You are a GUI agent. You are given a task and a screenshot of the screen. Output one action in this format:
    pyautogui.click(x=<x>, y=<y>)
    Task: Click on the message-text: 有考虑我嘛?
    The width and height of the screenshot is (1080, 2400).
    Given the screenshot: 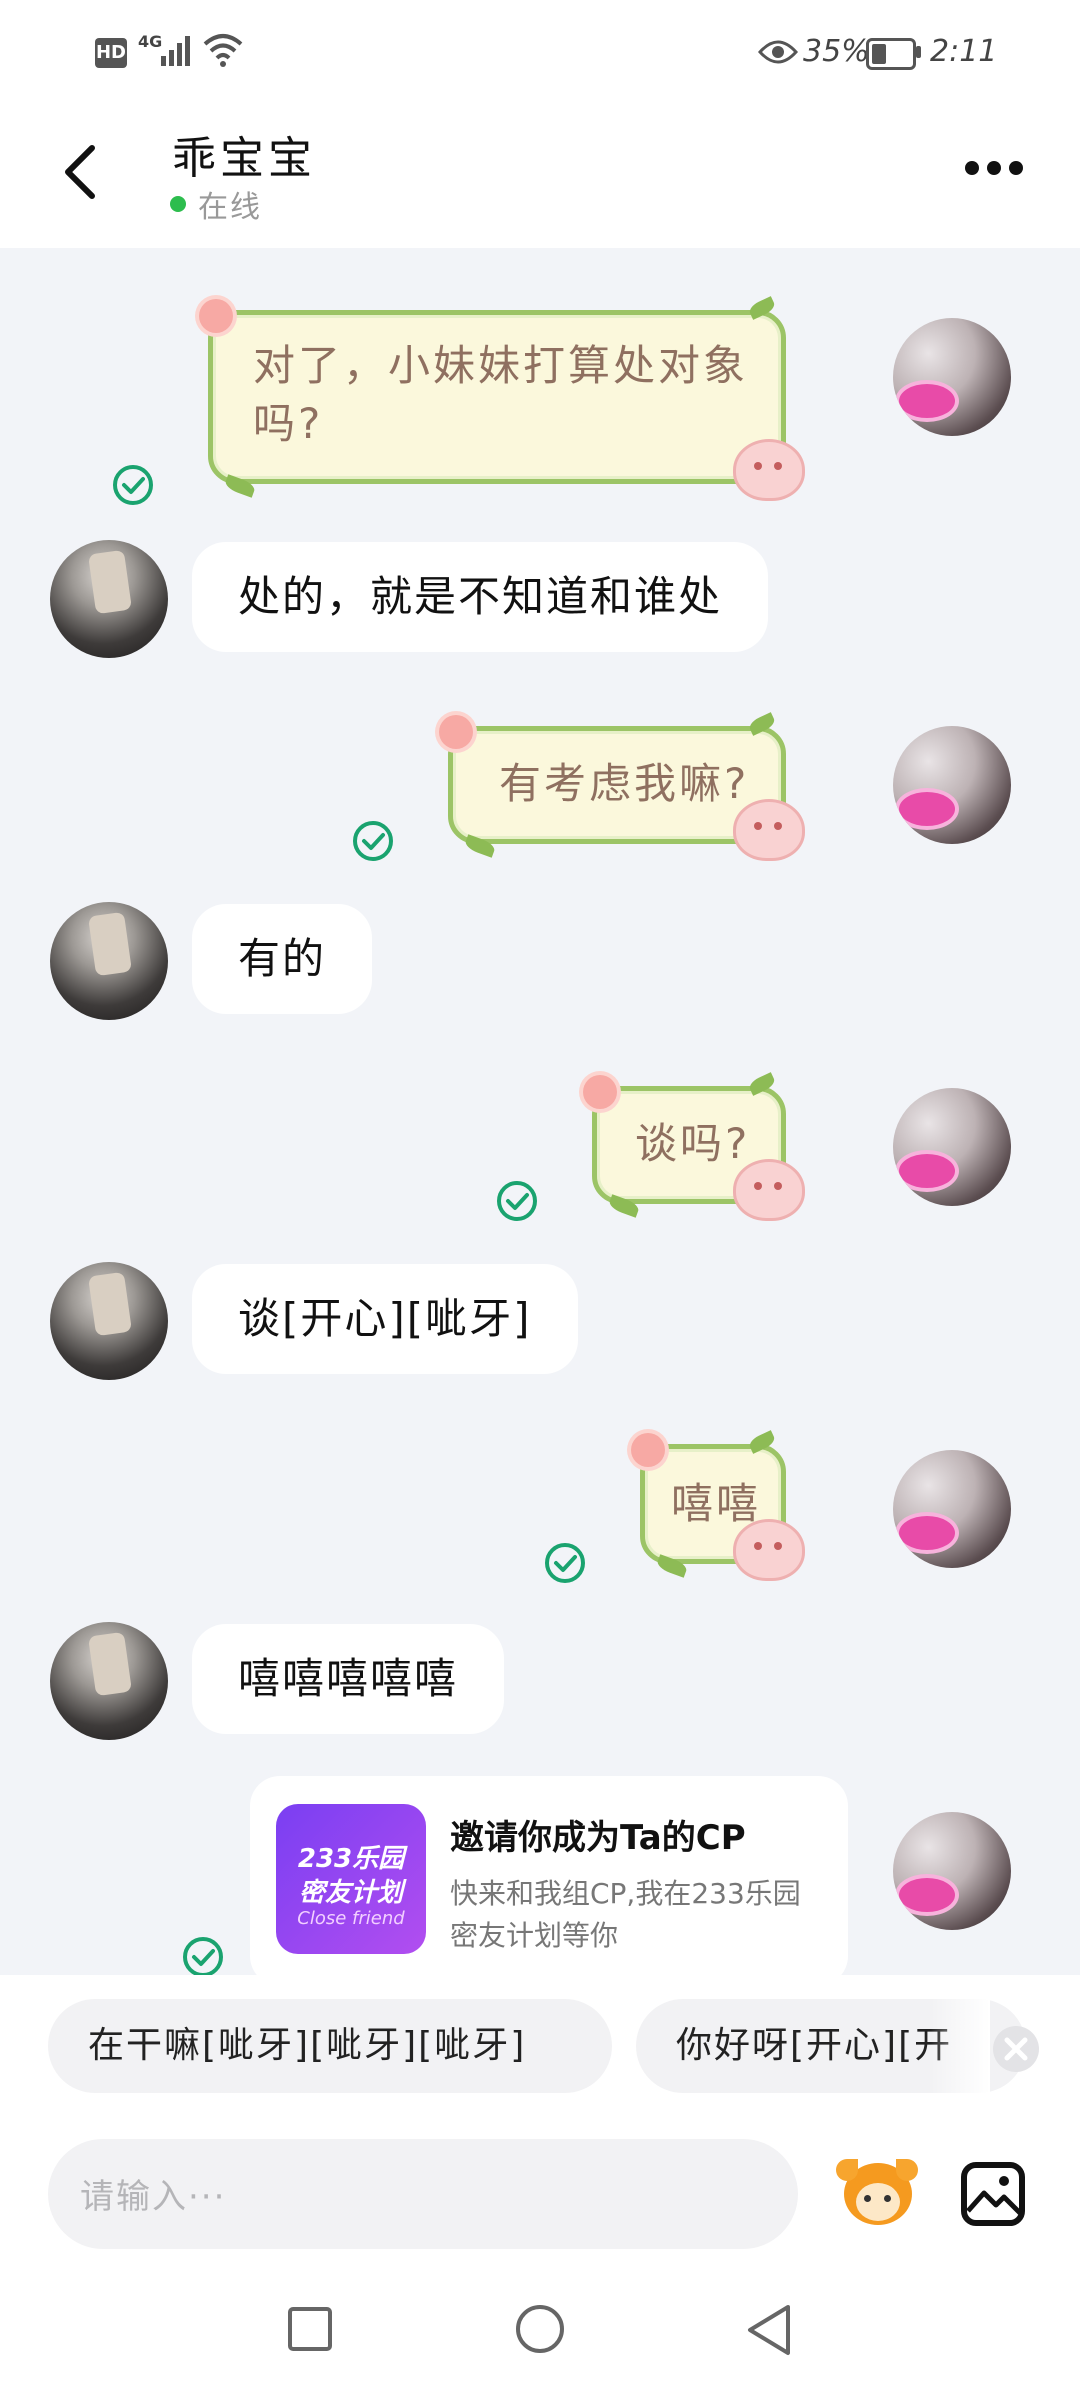 What is the action you would take?
    pyautogui.click(x=624, y=783)
    